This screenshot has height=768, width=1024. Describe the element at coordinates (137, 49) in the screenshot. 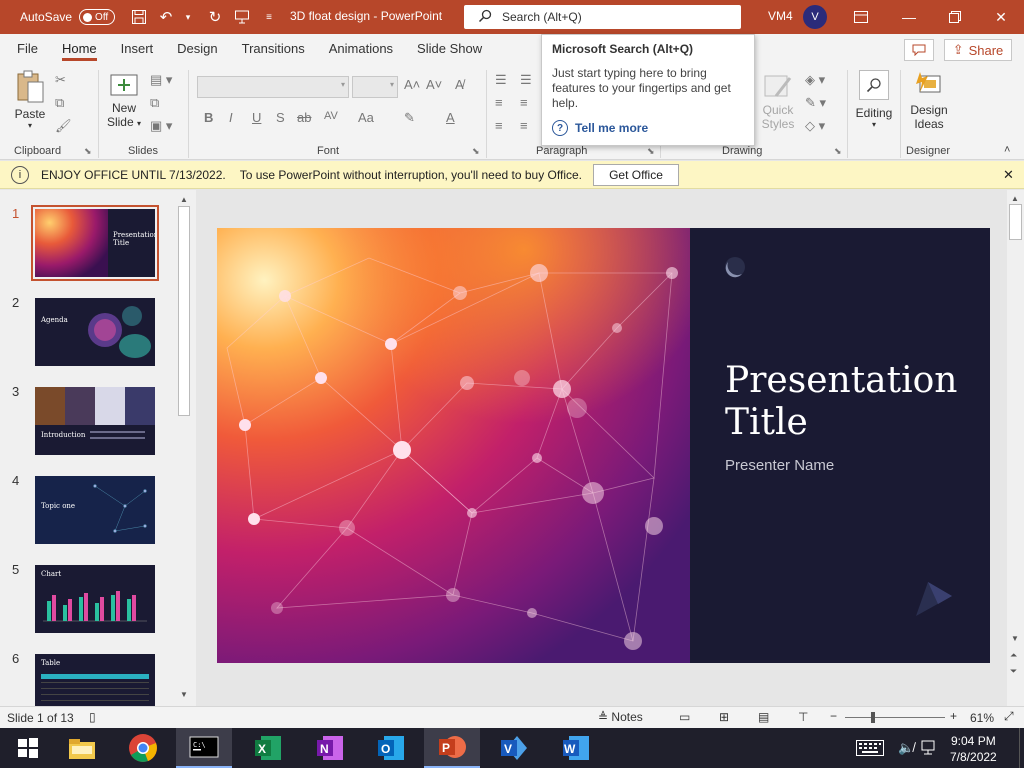

I see `tab-insert: Insert` at that location.